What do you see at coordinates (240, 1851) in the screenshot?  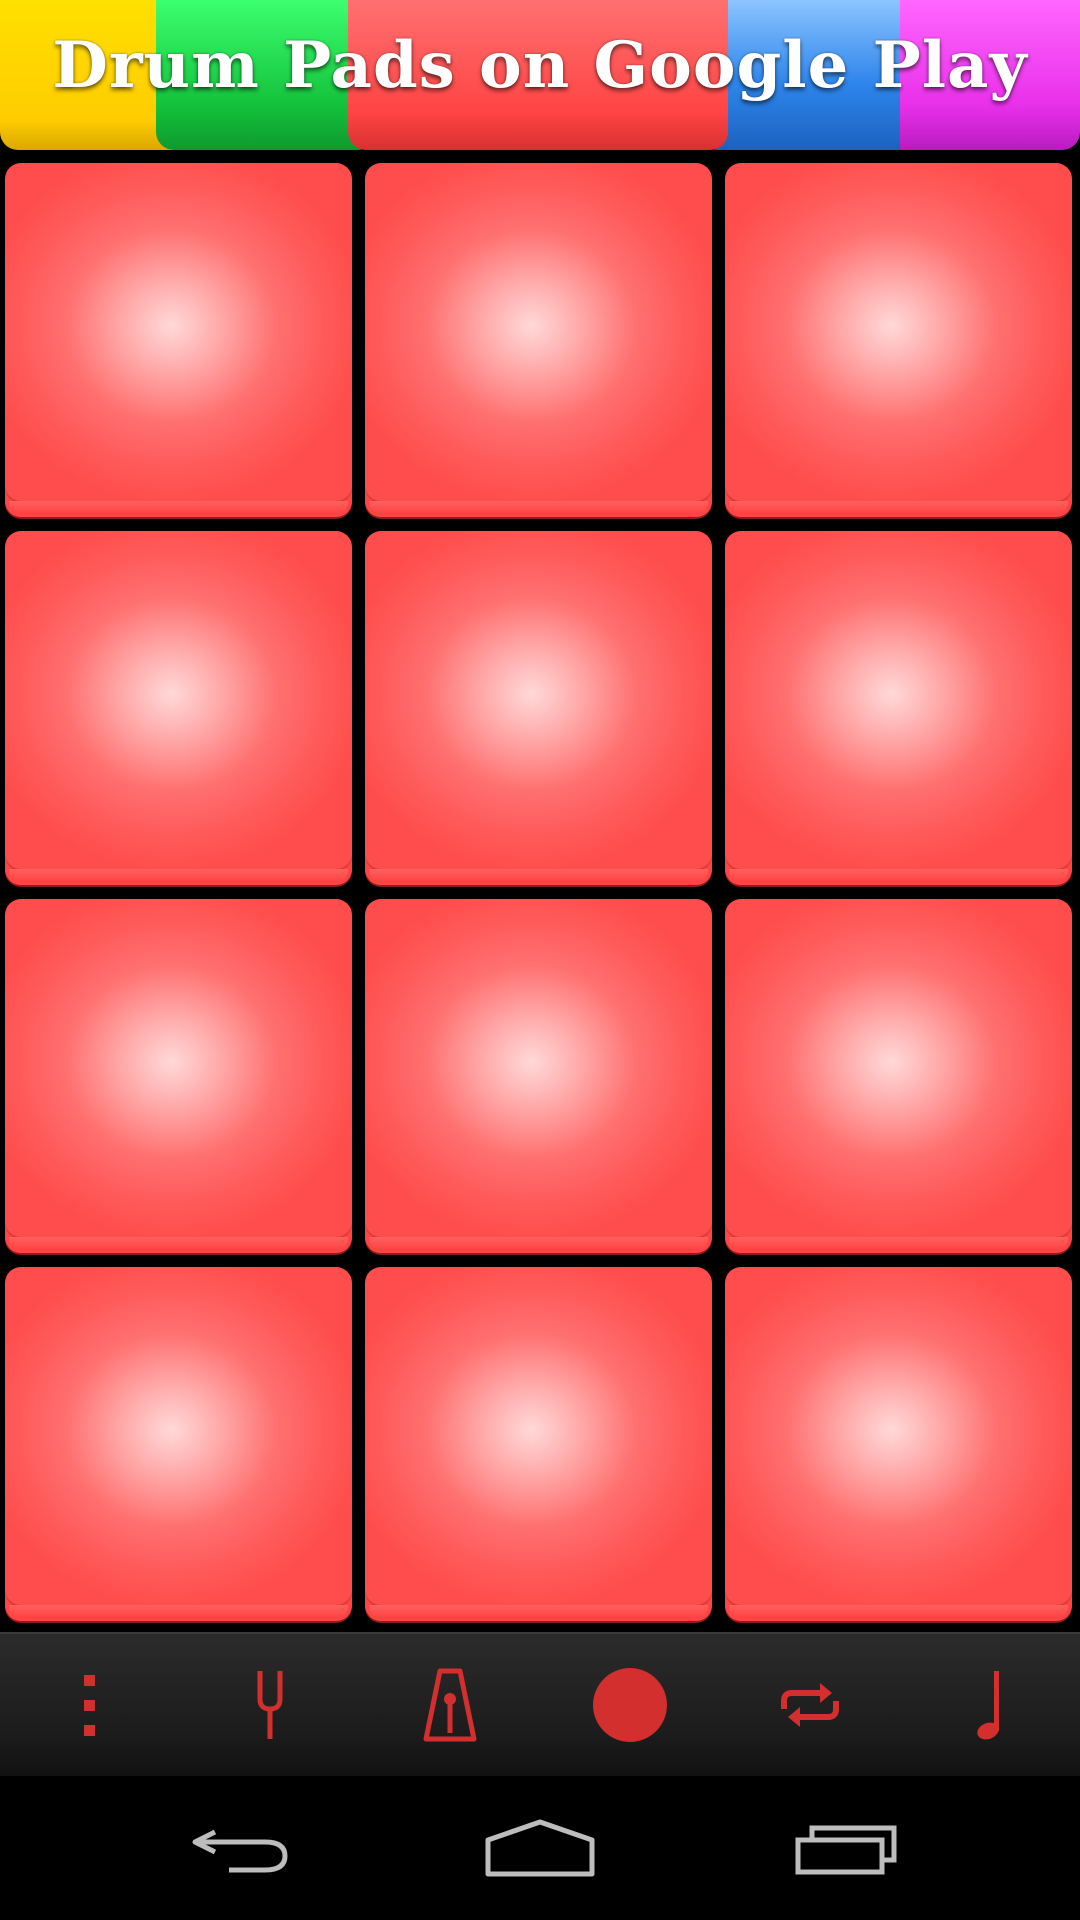 I see `back-icon` at bounding box center [240, 1851].